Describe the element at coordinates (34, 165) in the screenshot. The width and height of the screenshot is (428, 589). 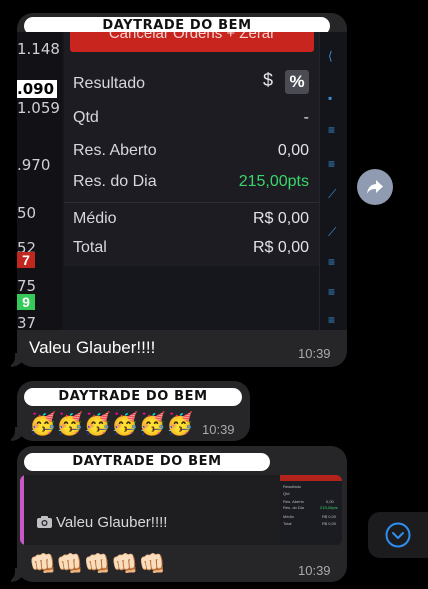
I see `price-label: .970` at that location.